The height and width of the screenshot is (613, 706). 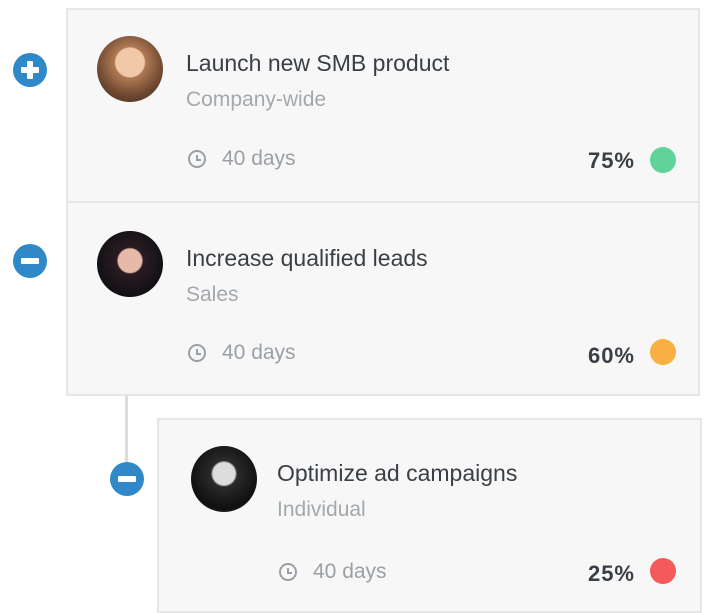 What do you see at coordinates (611, 160) in the screenshot?
I see `progress-percent: 75%` at bounding box center [611, 160].